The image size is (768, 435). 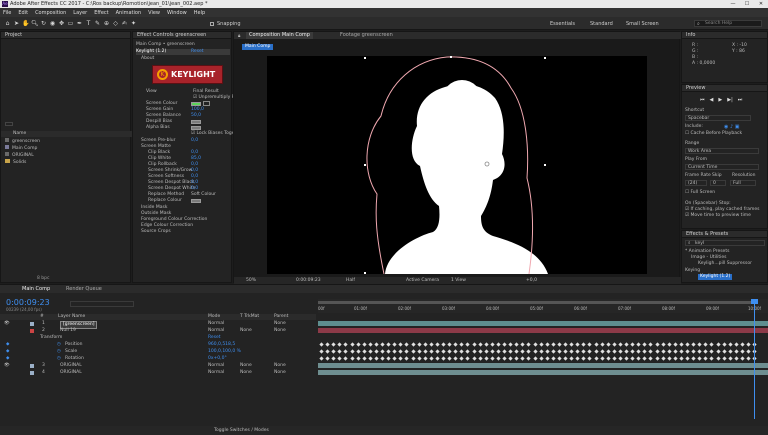 I want to click on col-parent: Parent, so click(x=281, y=317).